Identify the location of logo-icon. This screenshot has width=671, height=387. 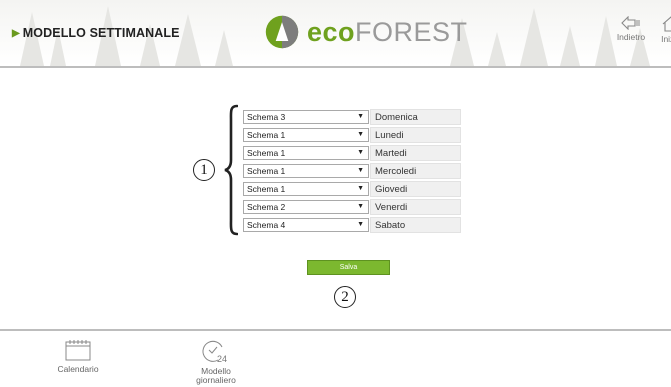
(282, 32).